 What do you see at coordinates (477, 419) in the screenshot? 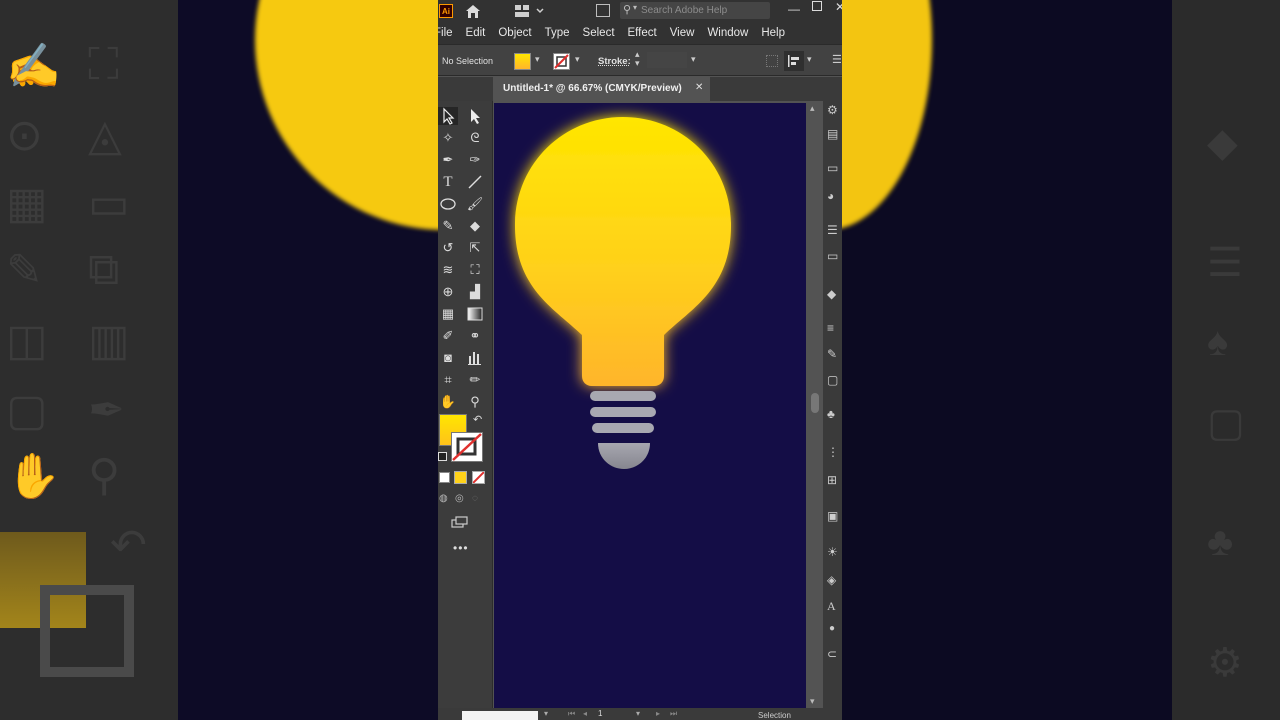
I see `swap-fill-stroke-icon: ↶` at bounding box center [477, 419].